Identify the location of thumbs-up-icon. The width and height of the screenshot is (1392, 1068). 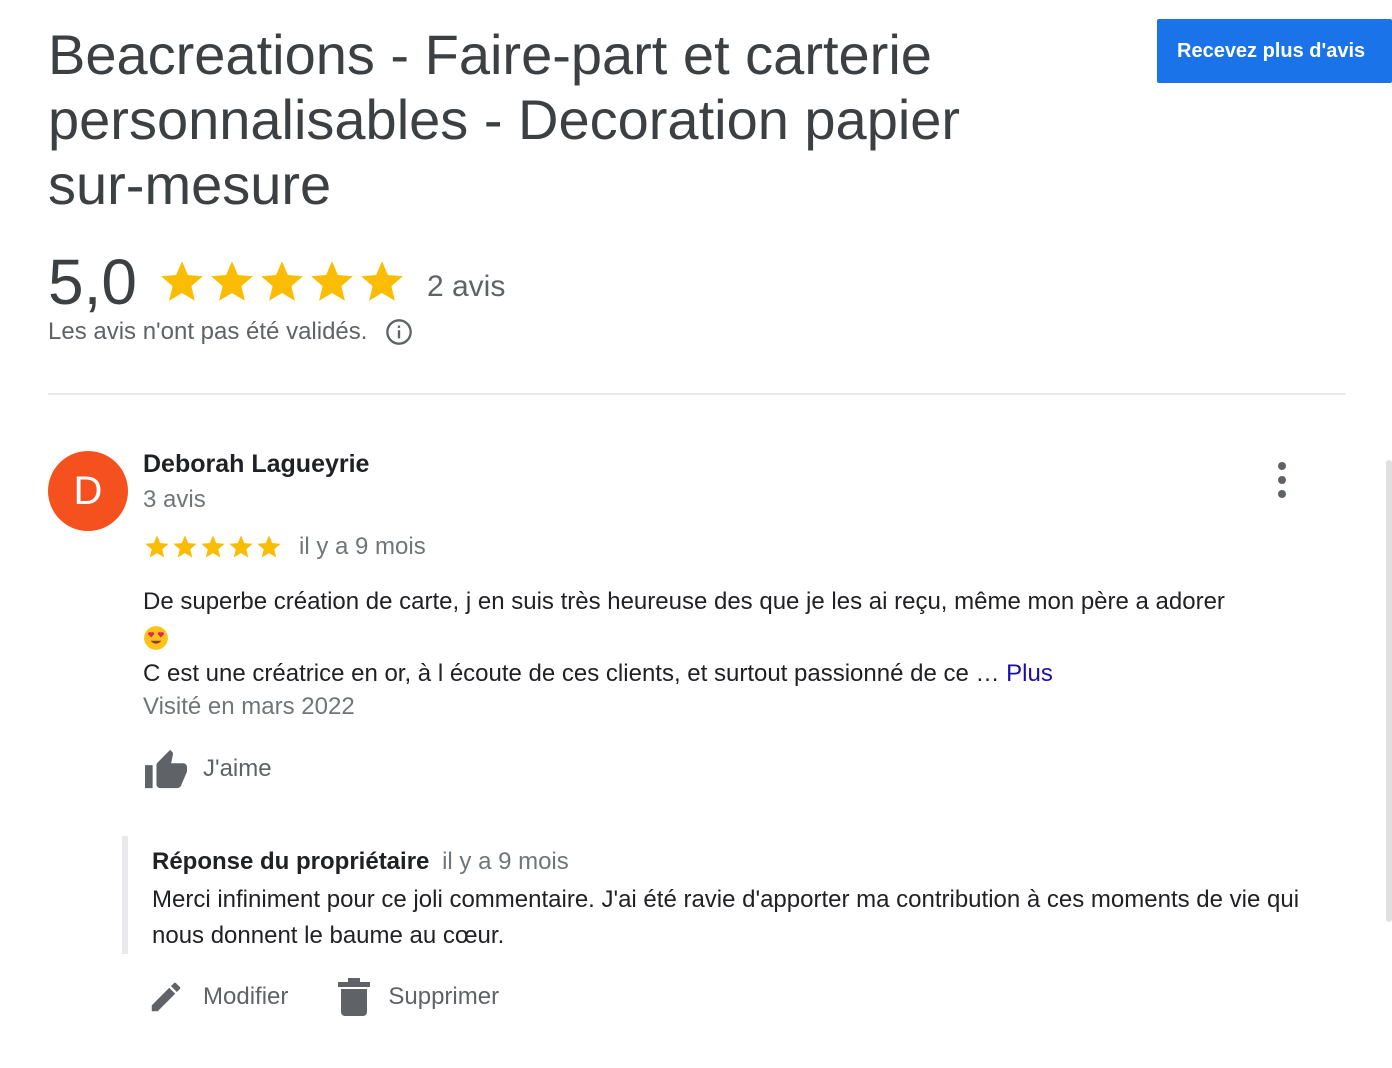
(166, 769).